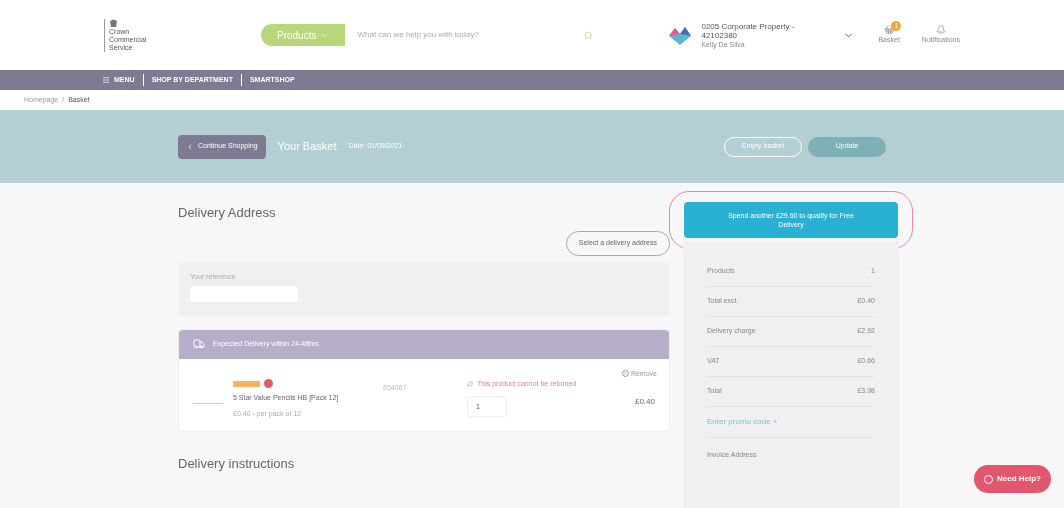 The image size is (1064, 508). I want to click on close-icon, so click(625, 374).